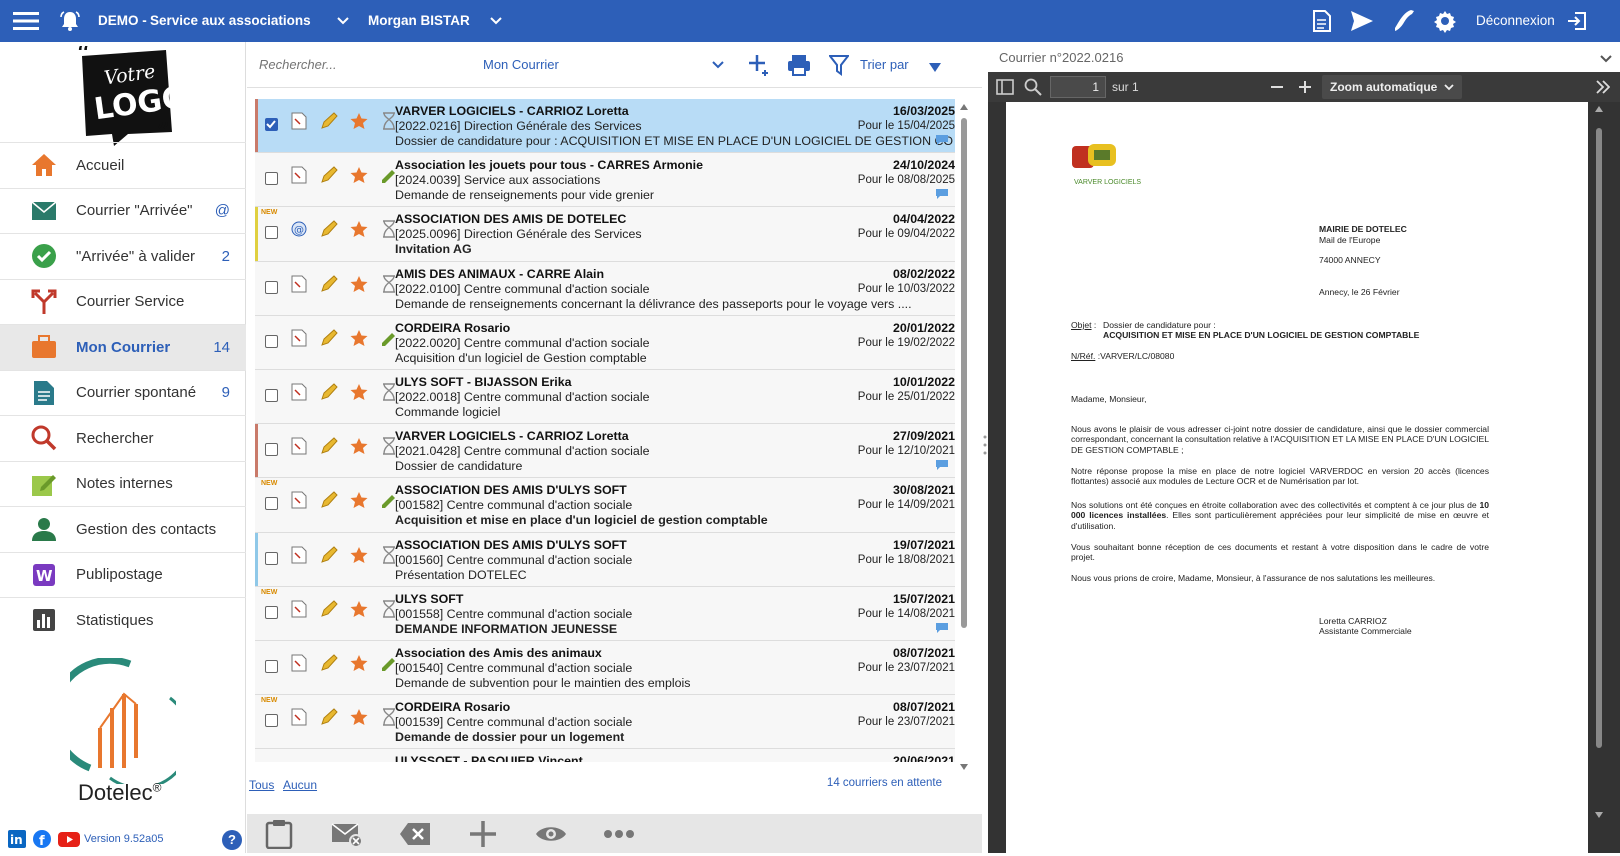 This screenshot has width=1620, height=856. Describe the element at coordinates (1577, 21) in the screenshot. I see `logout-icon` at that location.